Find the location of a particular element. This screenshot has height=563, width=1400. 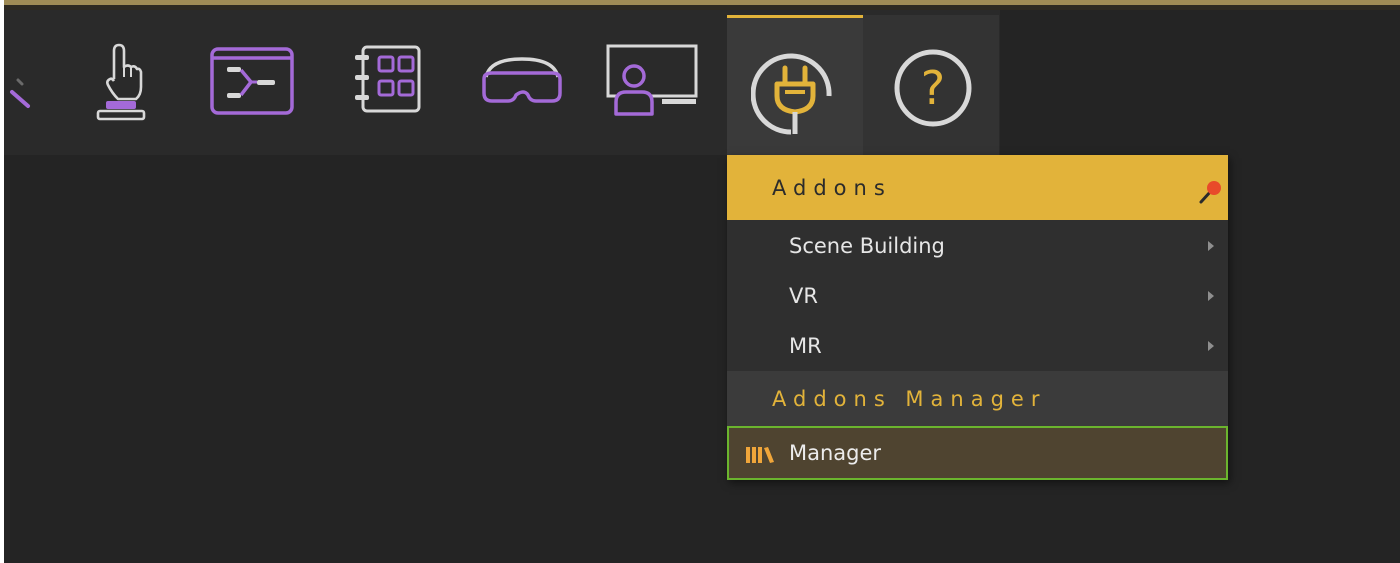

menu-header-addons-manager: Addons Manager is located at coordinates (977, 398).